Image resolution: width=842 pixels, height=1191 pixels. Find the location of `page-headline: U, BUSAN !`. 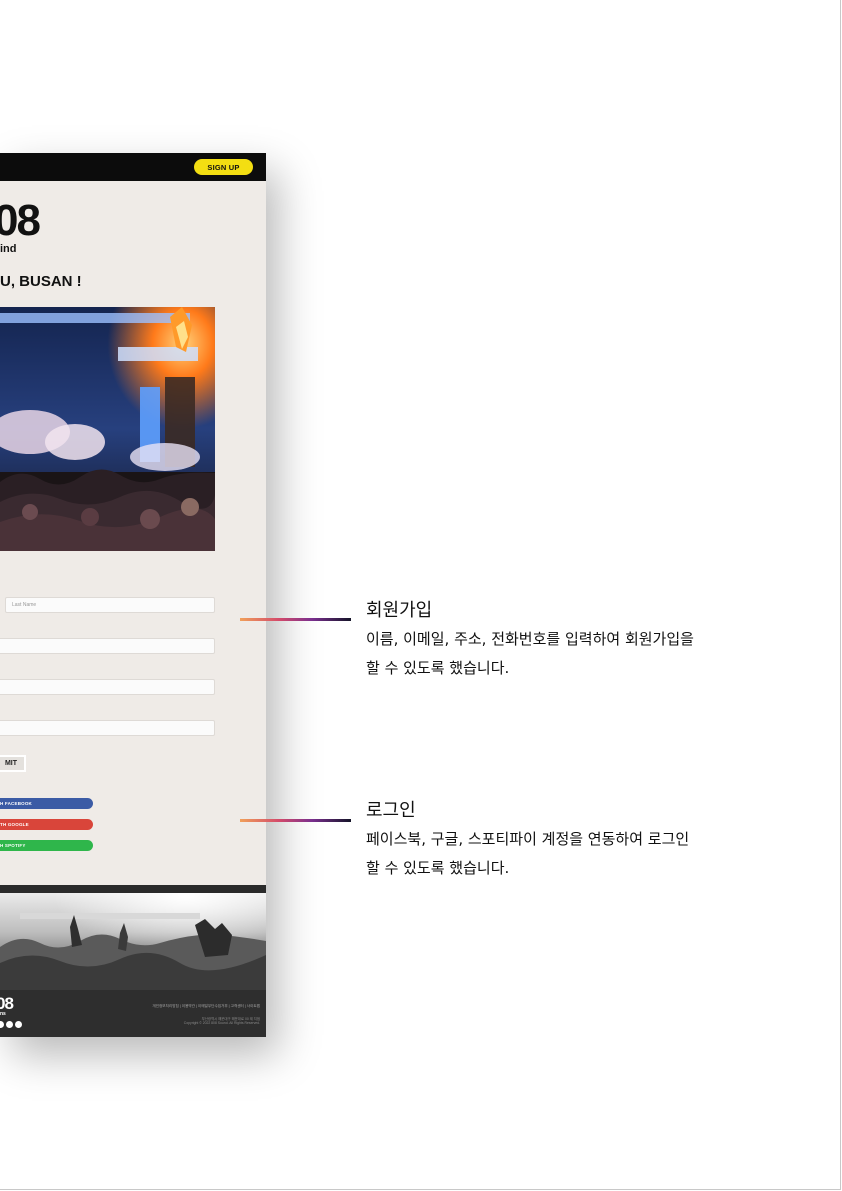

page-headline: U, BUSAN ! is located at coordinates (41, 281).